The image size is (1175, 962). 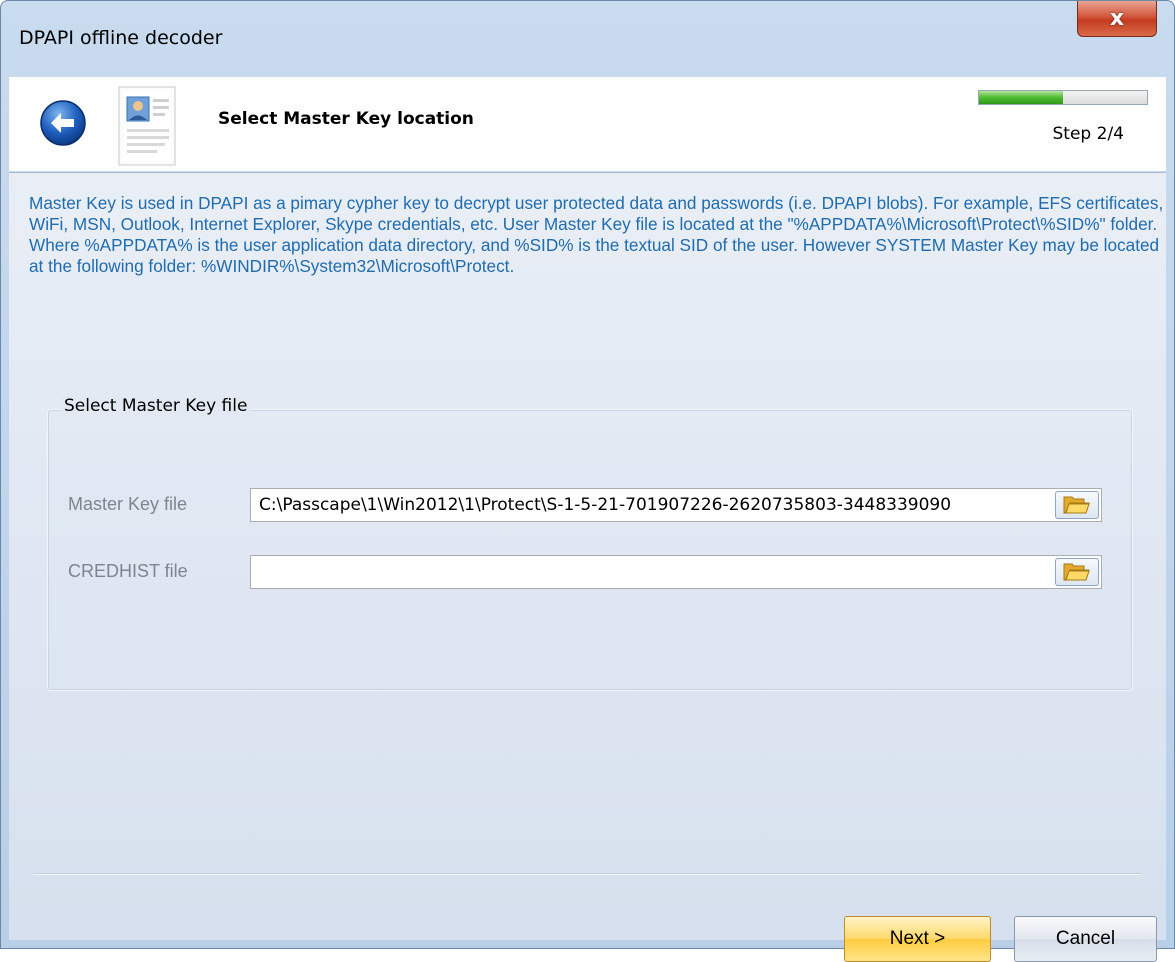 I want to click on step-label: Step 2/4, so click(x=1088, y=134).